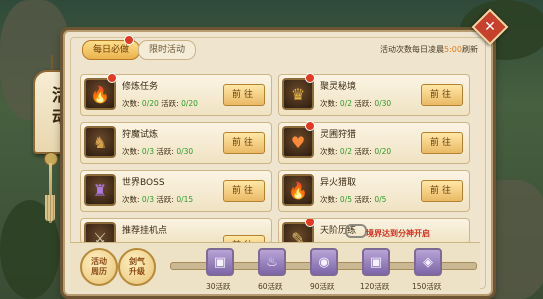 Image resolution: width=543 pixels, height=299 pixels. I want to click on task-card-spirit-realm: ♛ 聚灵秘境 次数: 0/2 活跃: 0/30 前往, so click(374, 94).